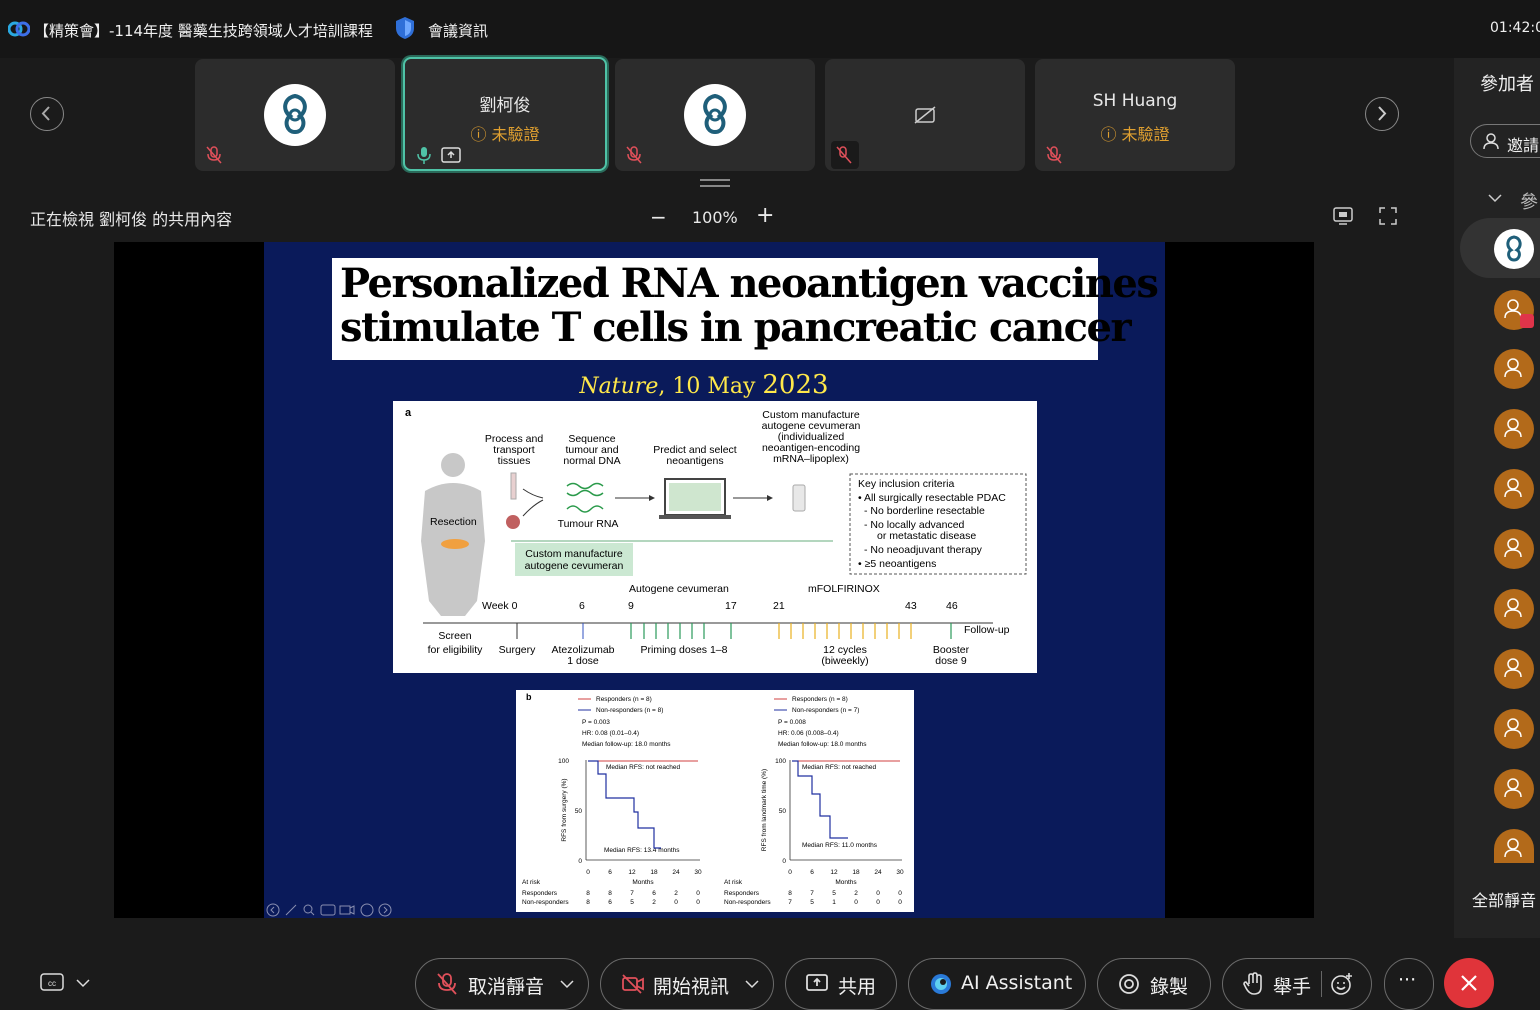  Describe the element at coordinates (563, 761) in the screenshot. I see `y-tick: 100` at that location.